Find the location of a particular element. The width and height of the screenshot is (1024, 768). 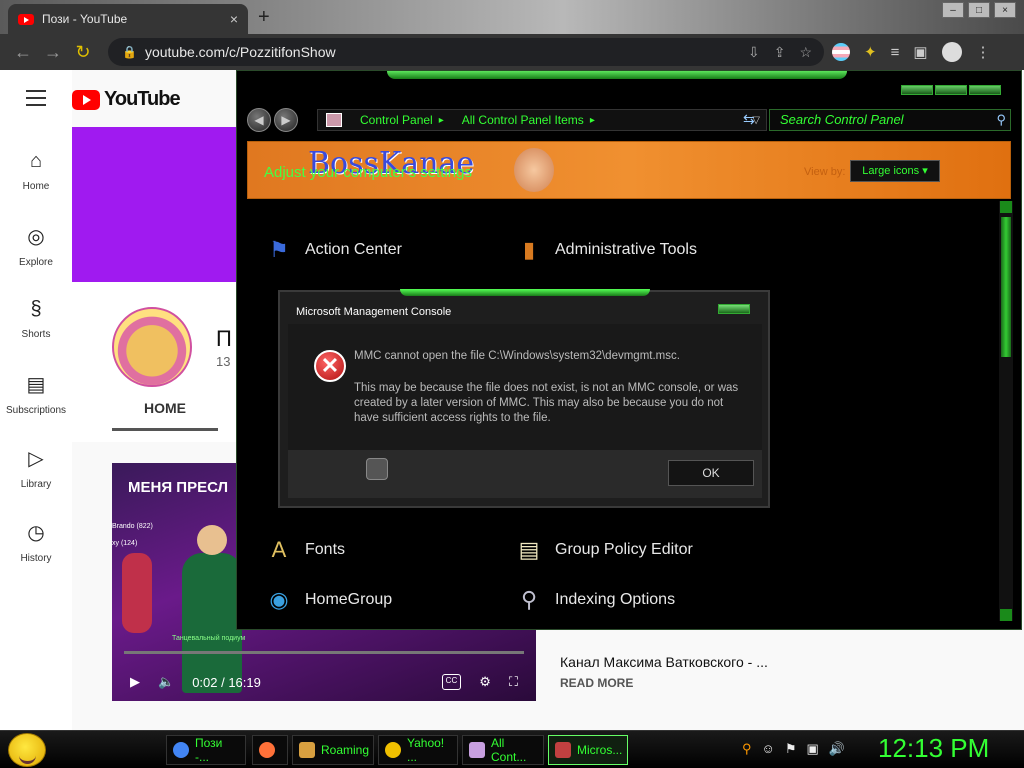

cp-item-action-center: ⚑ Action Center is located at coordinates (332, 250).